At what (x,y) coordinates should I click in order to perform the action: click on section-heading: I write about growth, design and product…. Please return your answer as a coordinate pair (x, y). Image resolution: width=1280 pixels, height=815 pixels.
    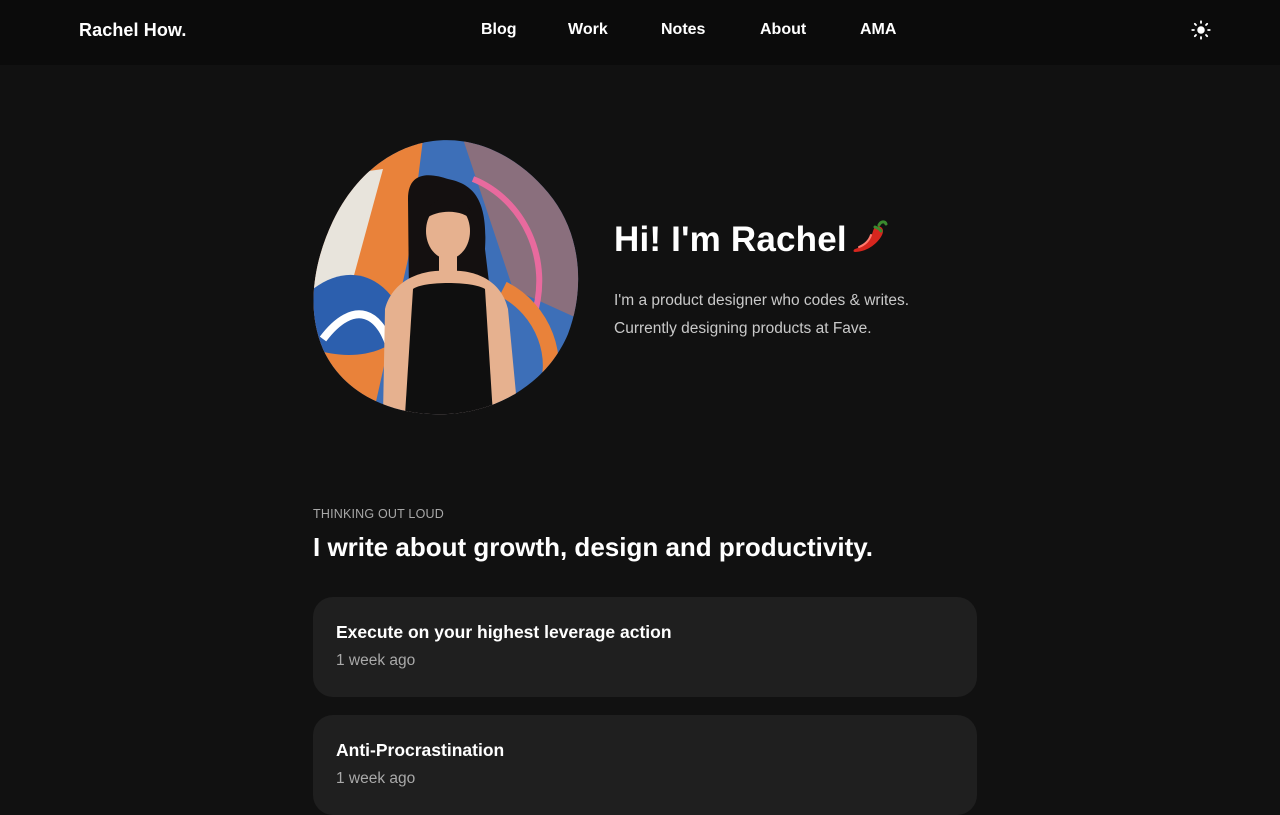
    Looking at the image, I should click on (593, 547).